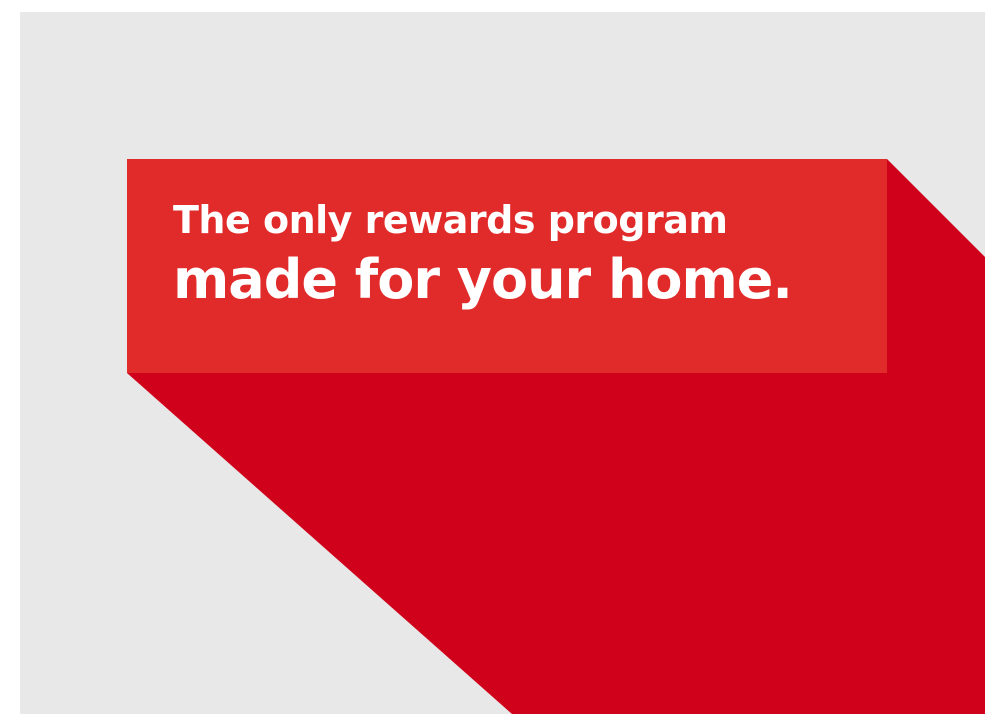 The height and width of the screenshot is (714, 985). What do you see at coordinates (483, 279) in the screenshot?
I see `headline-line-2: made for your home.` at bounding box center [483, 279].